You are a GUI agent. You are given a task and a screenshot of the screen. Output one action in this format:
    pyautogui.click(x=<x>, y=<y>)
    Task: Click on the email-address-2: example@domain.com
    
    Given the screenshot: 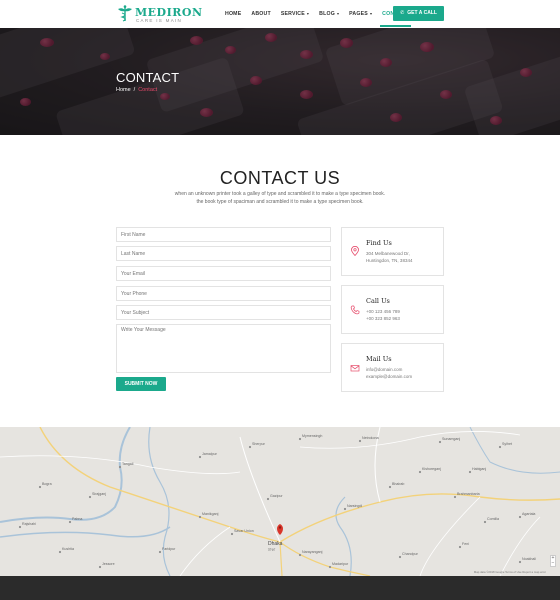 What is the action you would take?
    pyautogui.click(x=389, y=376)
    